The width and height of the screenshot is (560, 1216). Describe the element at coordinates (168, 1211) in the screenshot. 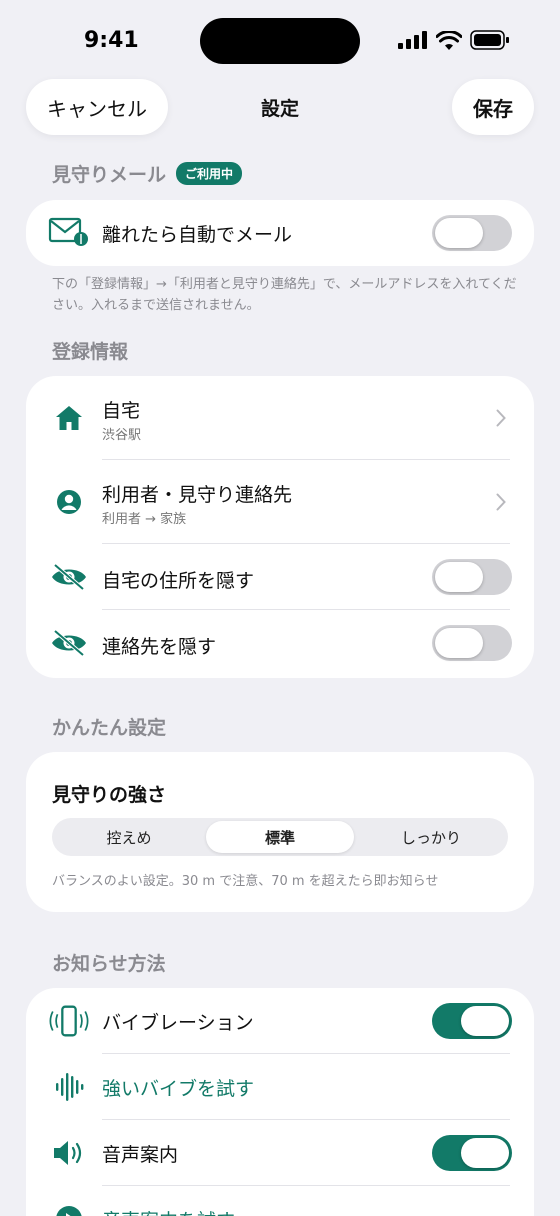

I see `test-voice-button: 音声案内を試す` at that location.